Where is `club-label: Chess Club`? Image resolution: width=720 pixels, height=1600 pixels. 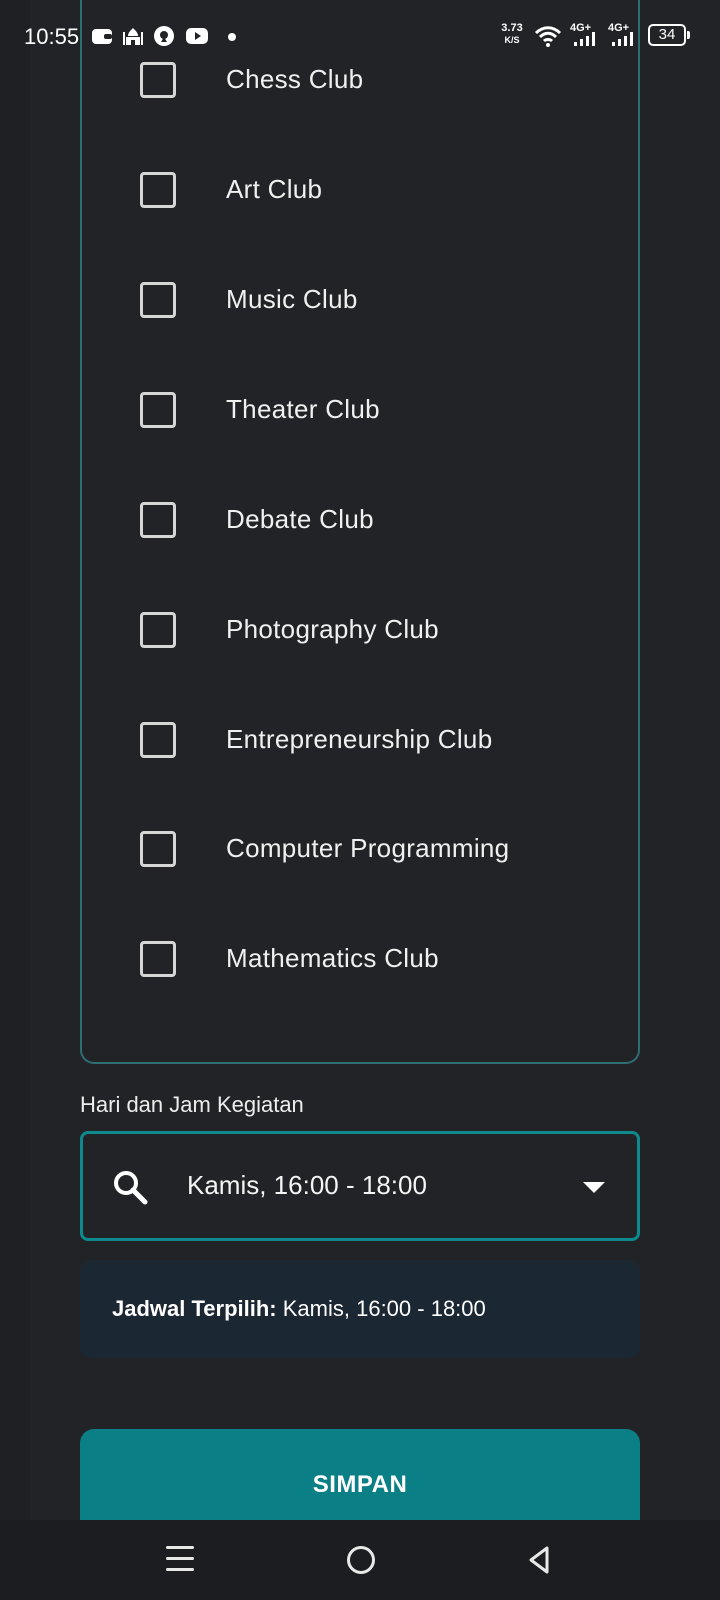 club-label: Chess Club is located at coordinates (295, 79).